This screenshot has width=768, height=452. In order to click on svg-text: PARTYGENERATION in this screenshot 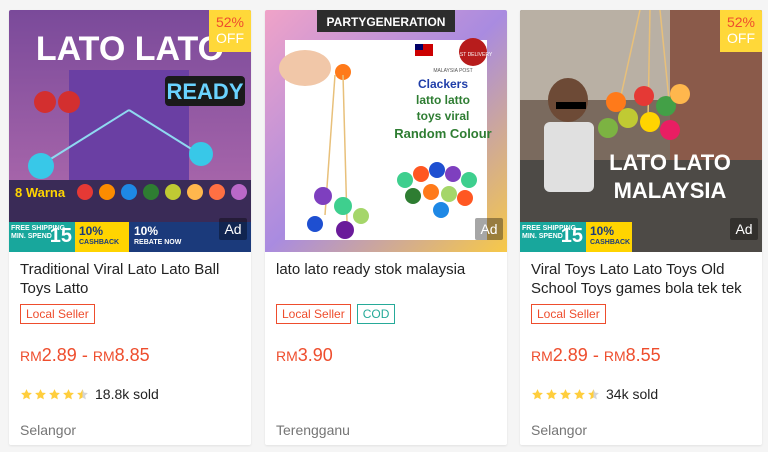, I will do `click(386, 22)`.